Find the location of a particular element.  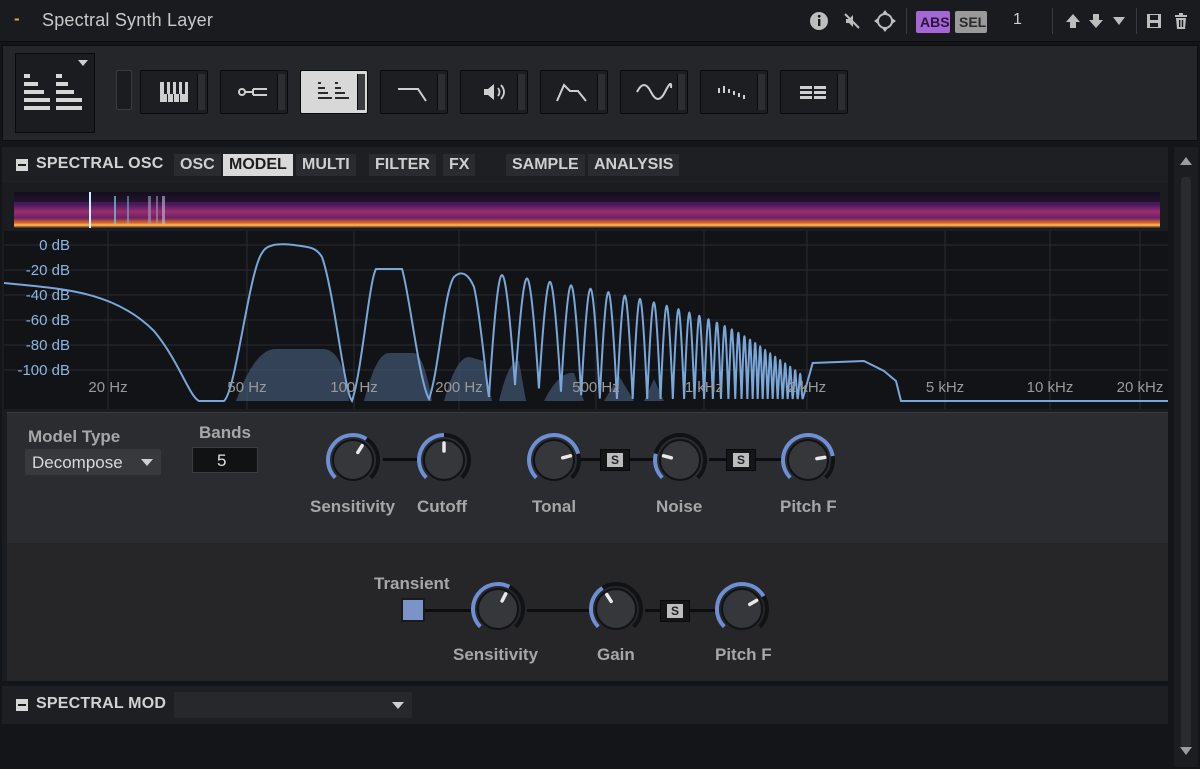

module-step-mod-button is located at coordinates (734, 92).